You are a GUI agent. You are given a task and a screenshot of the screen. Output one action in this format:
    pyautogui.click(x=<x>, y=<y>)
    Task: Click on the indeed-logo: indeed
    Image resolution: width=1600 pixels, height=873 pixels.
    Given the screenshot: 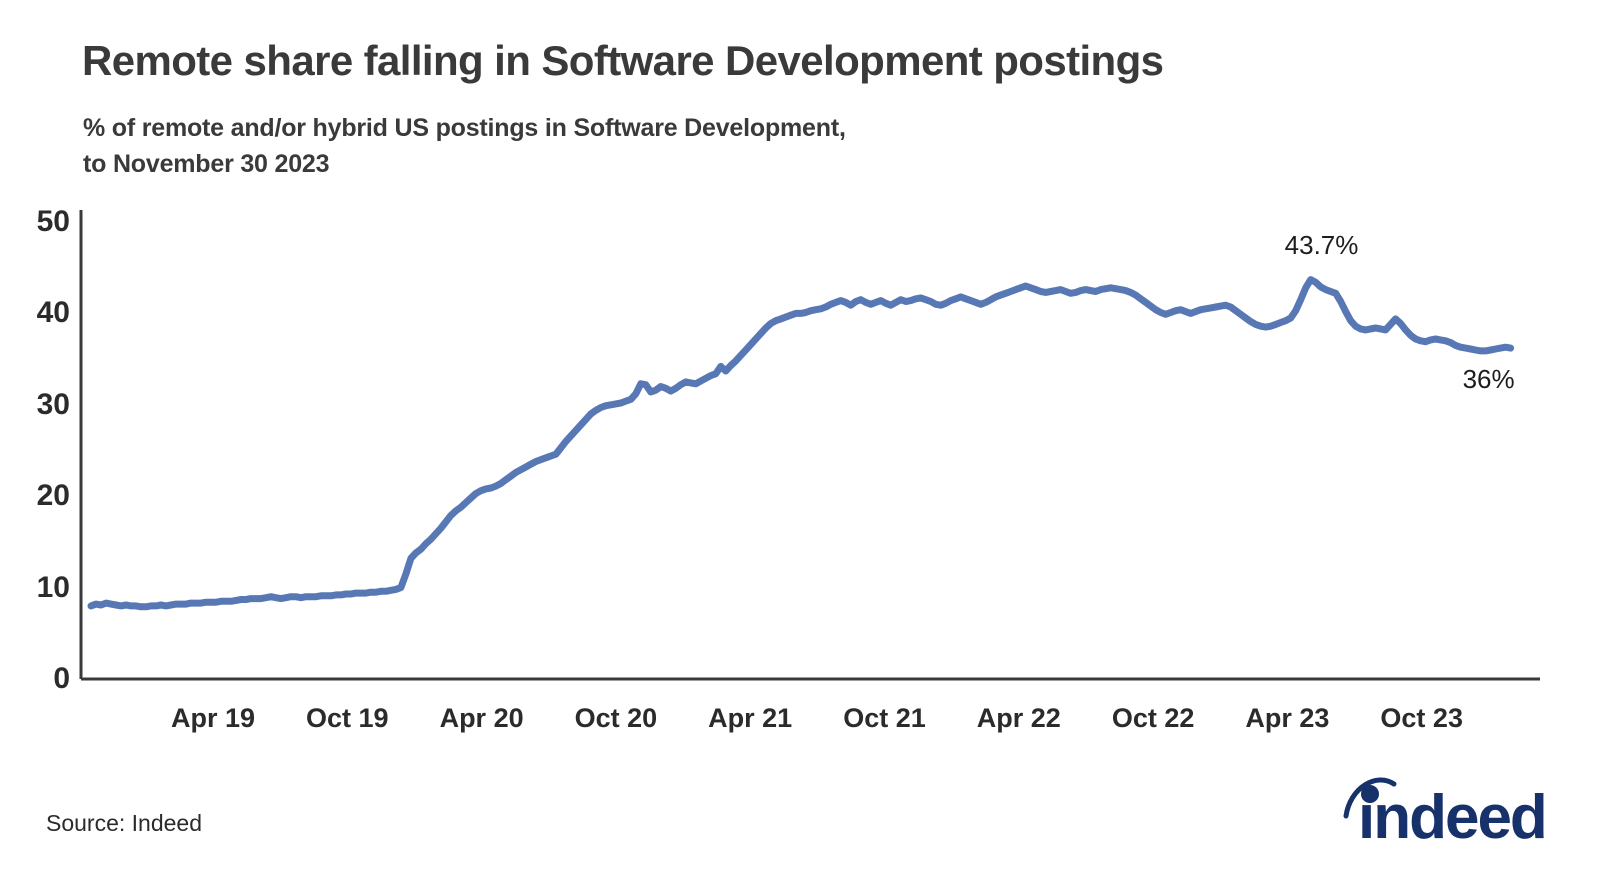 What is the action you would take?
    pyautogui.click(x=1447, y=804)
    